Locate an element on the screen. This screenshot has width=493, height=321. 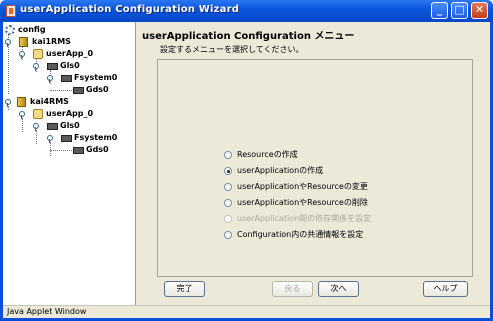
radio-button-disabled is located at coordinates (228, 219).